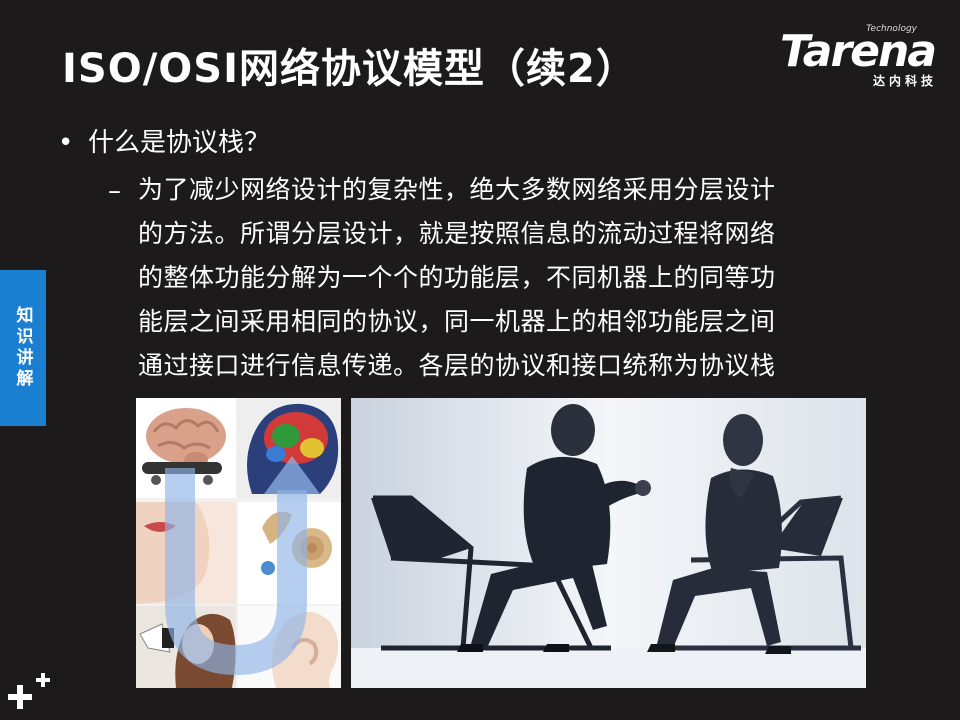 This screenshot has width=960, height=720. I want to click on senses-collage-image, so click(238, 543).